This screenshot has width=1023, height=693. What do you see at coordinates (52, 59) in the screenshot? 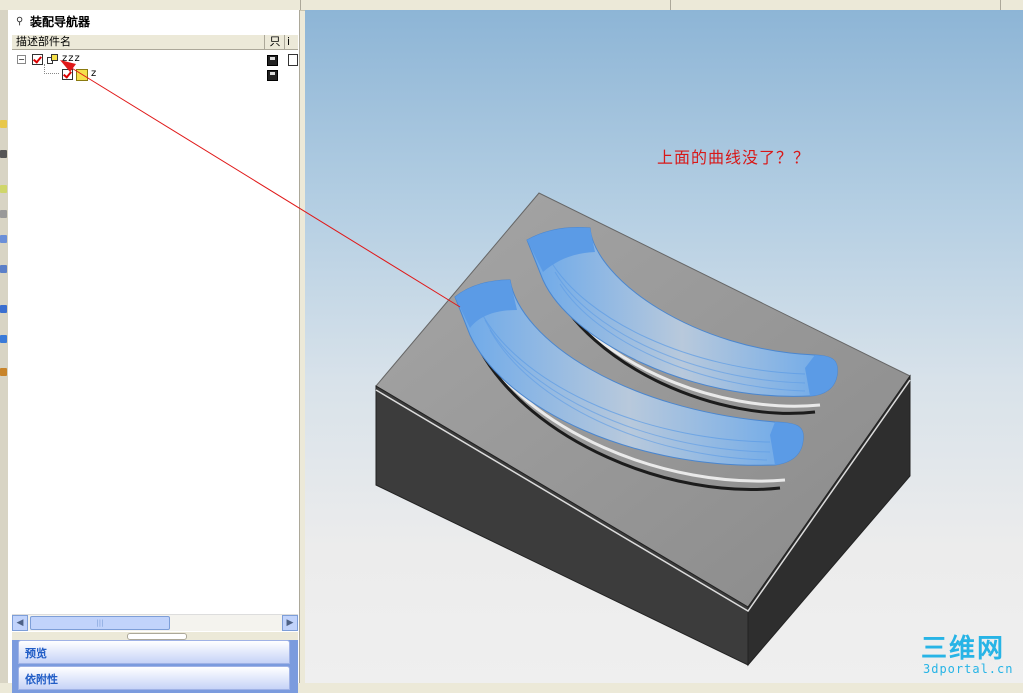
I see `assembly-icon` at bounding box center [52, 59].